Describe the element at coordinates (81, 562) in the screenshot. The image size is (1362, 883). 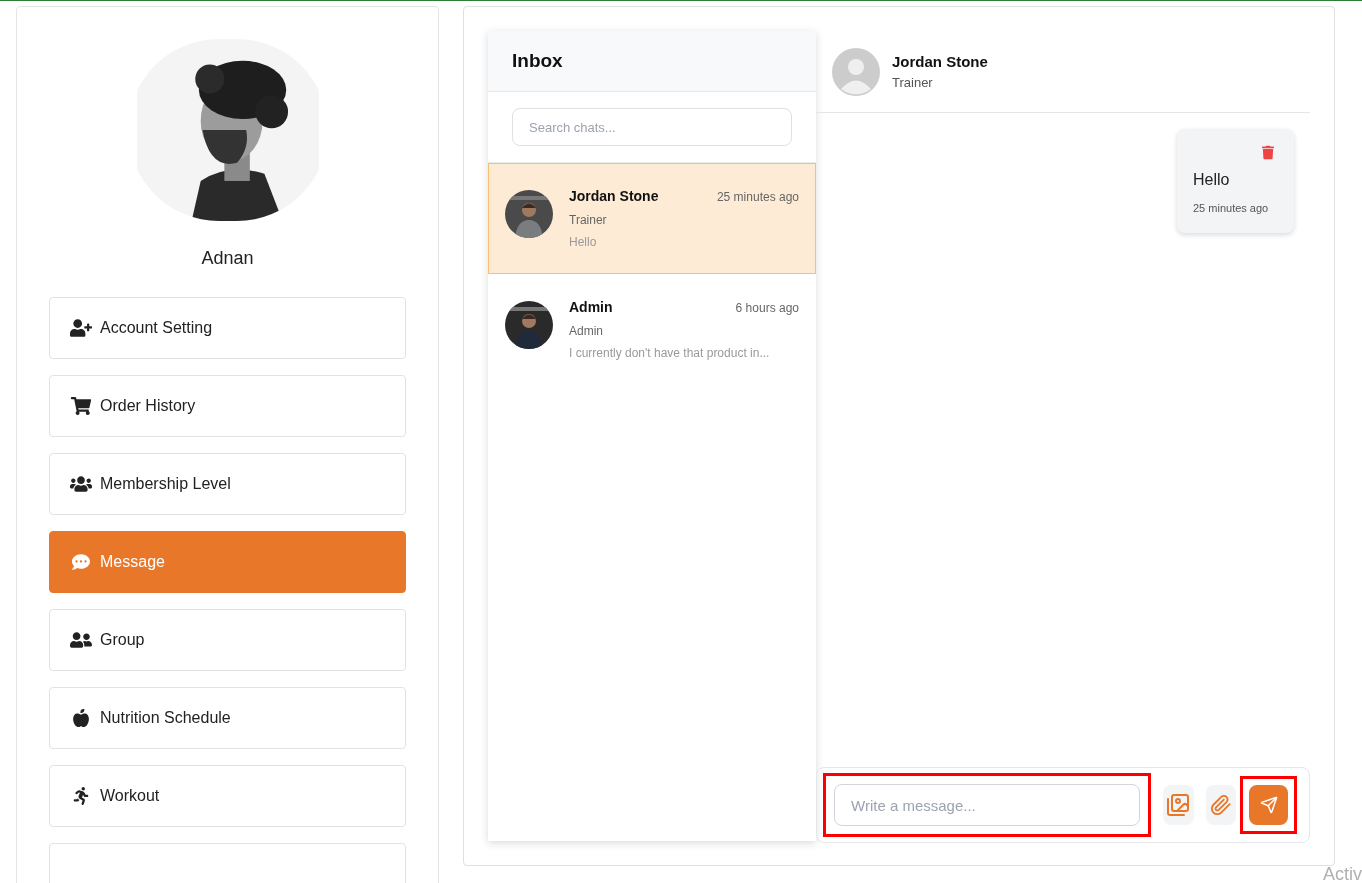
I see `chat-bubble-icon` at that location.